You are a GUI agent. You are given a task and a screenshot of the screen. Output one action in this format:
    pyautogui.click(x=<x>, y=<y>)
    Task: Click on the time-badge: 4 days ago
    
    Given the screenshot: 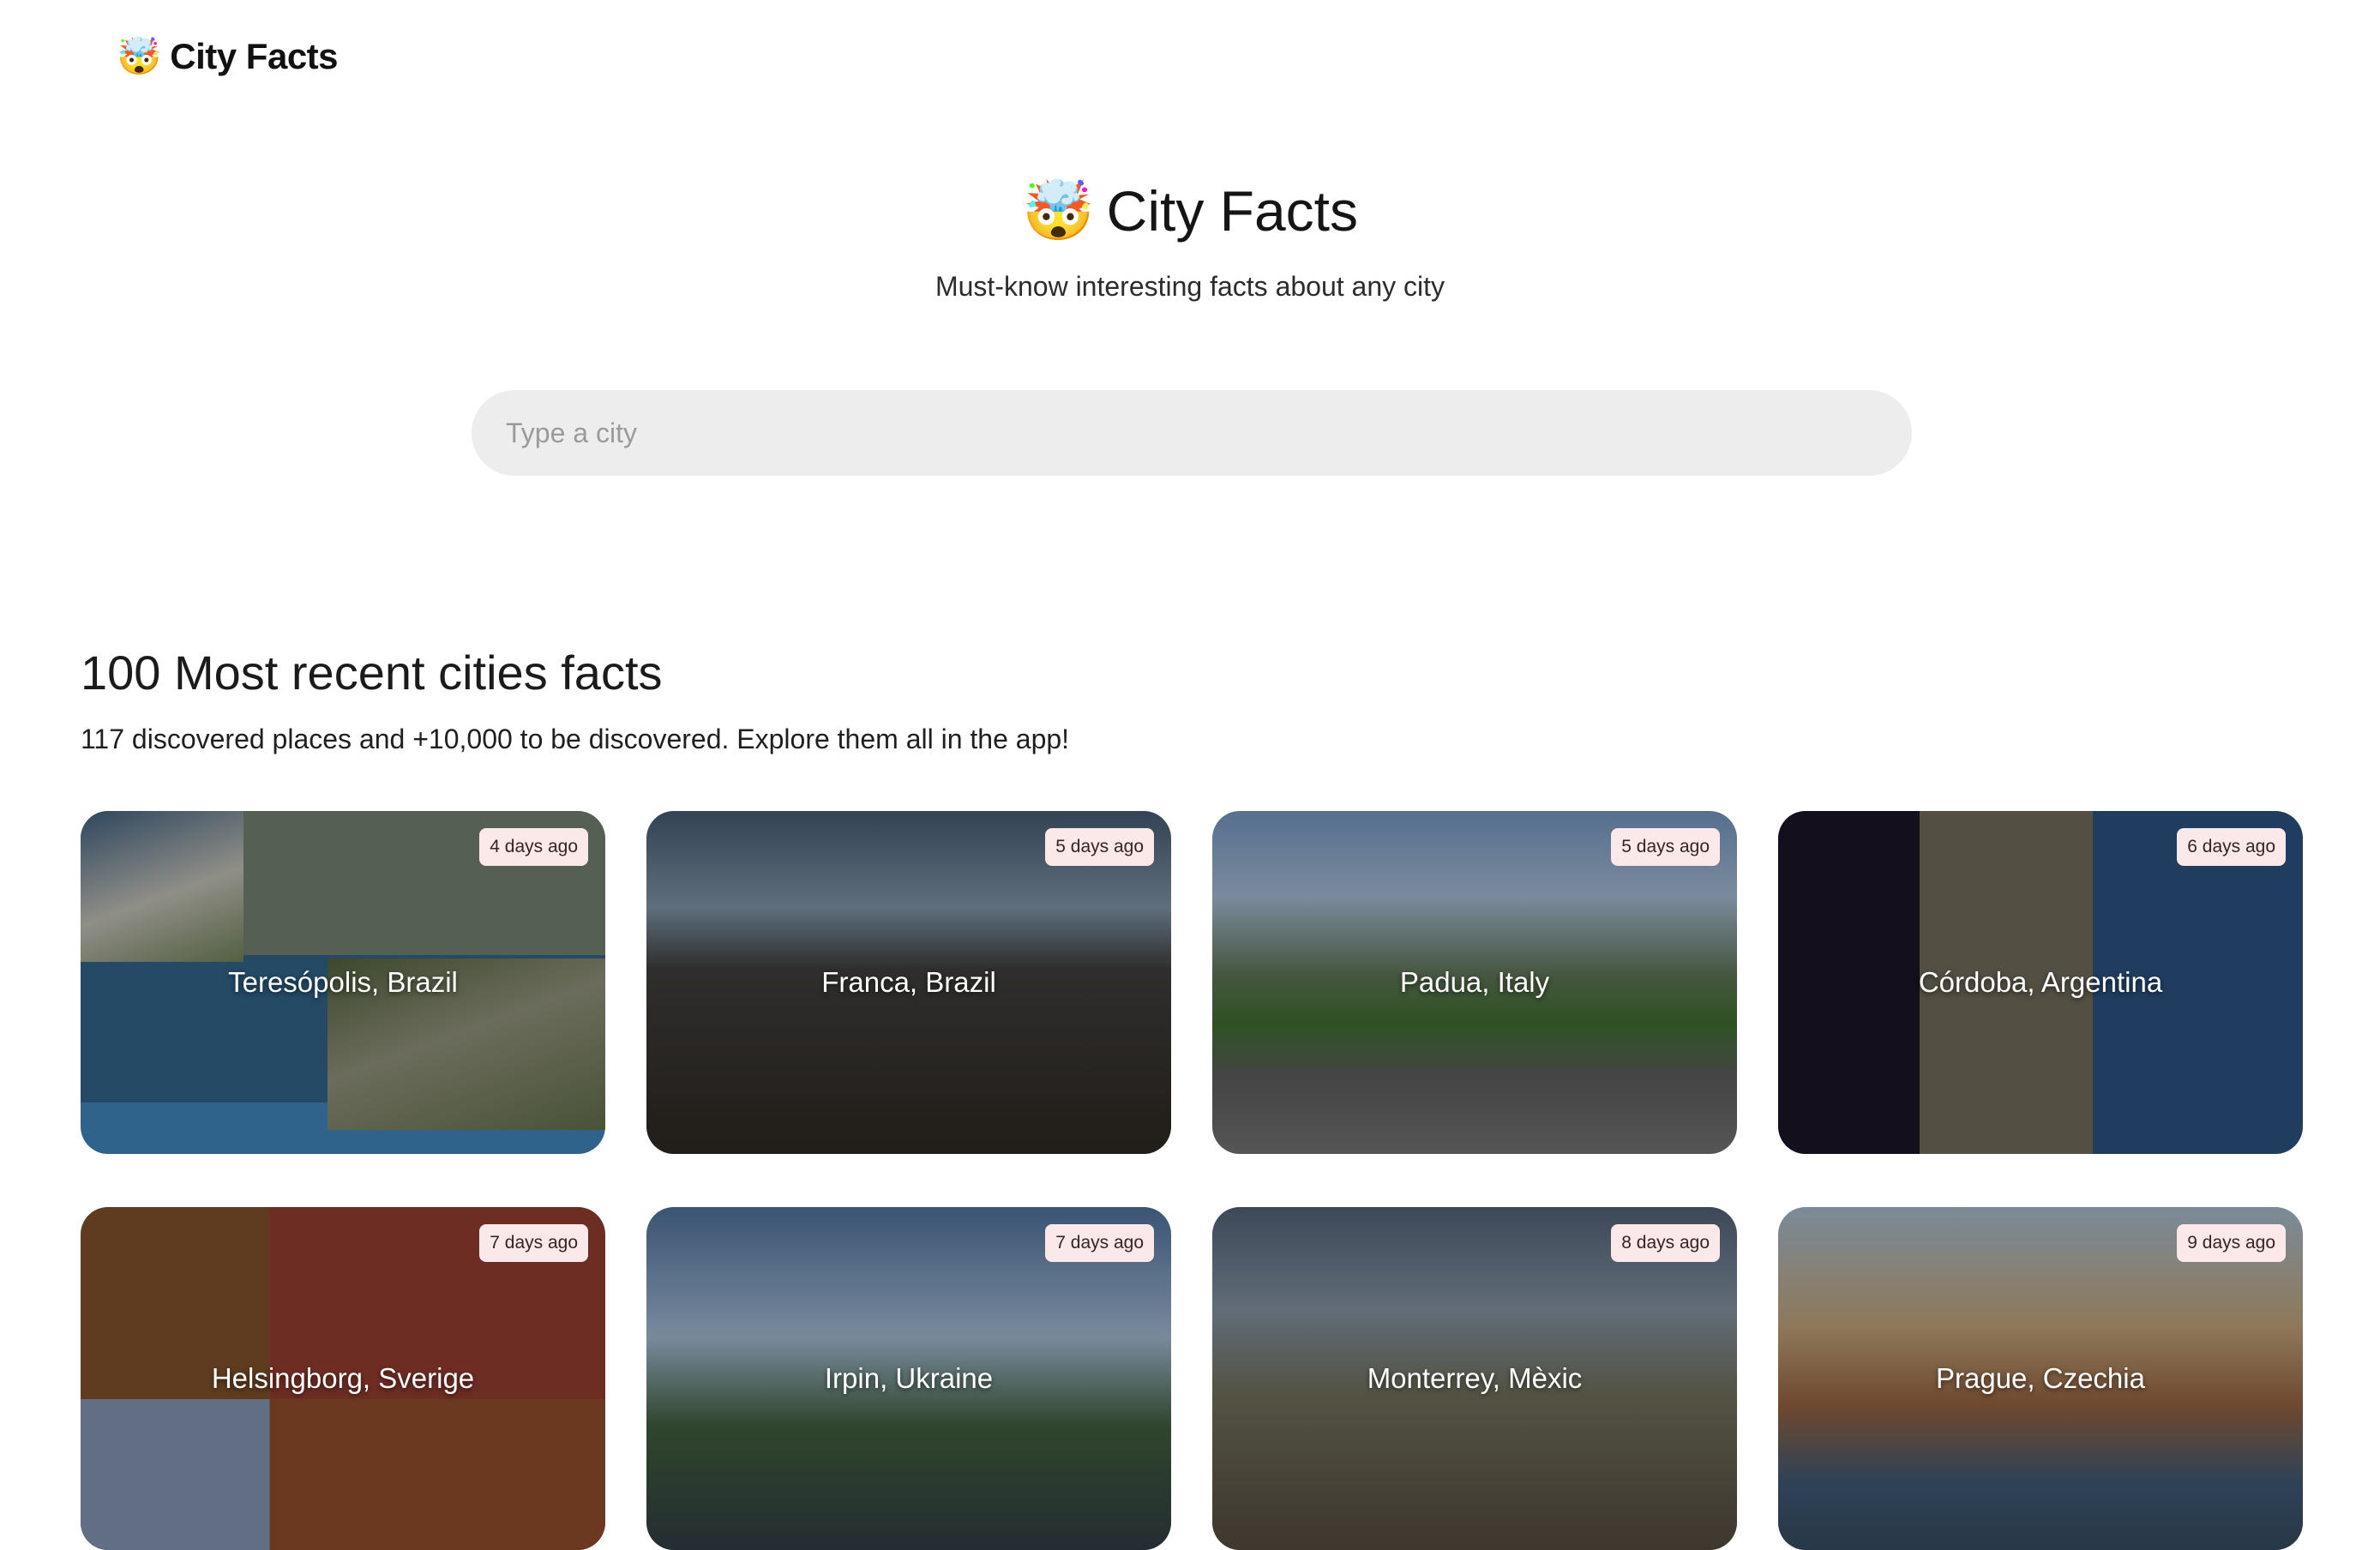 What is the action you would take?
    pyautogui.click(x=533, y=847)
    